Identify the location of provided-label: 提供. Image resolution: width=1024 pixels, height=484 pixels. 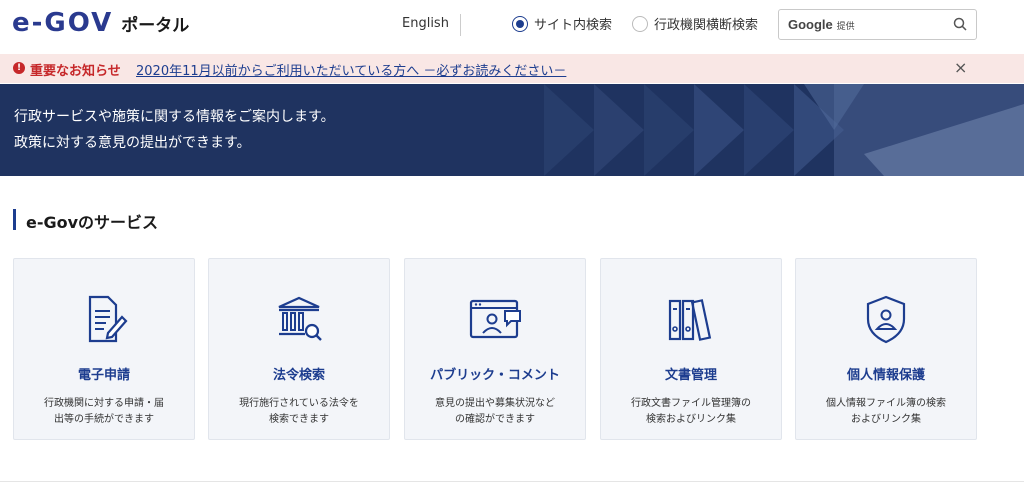
(845, 27).